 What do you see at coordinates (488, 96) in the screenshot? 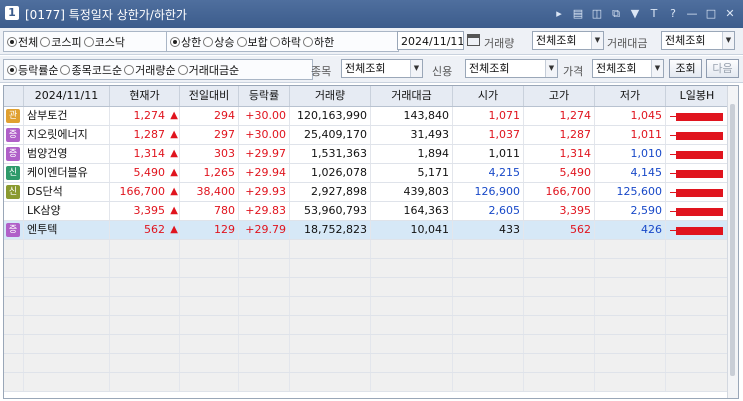
I see `header-open: 시가` at bounding box center [488, 96].